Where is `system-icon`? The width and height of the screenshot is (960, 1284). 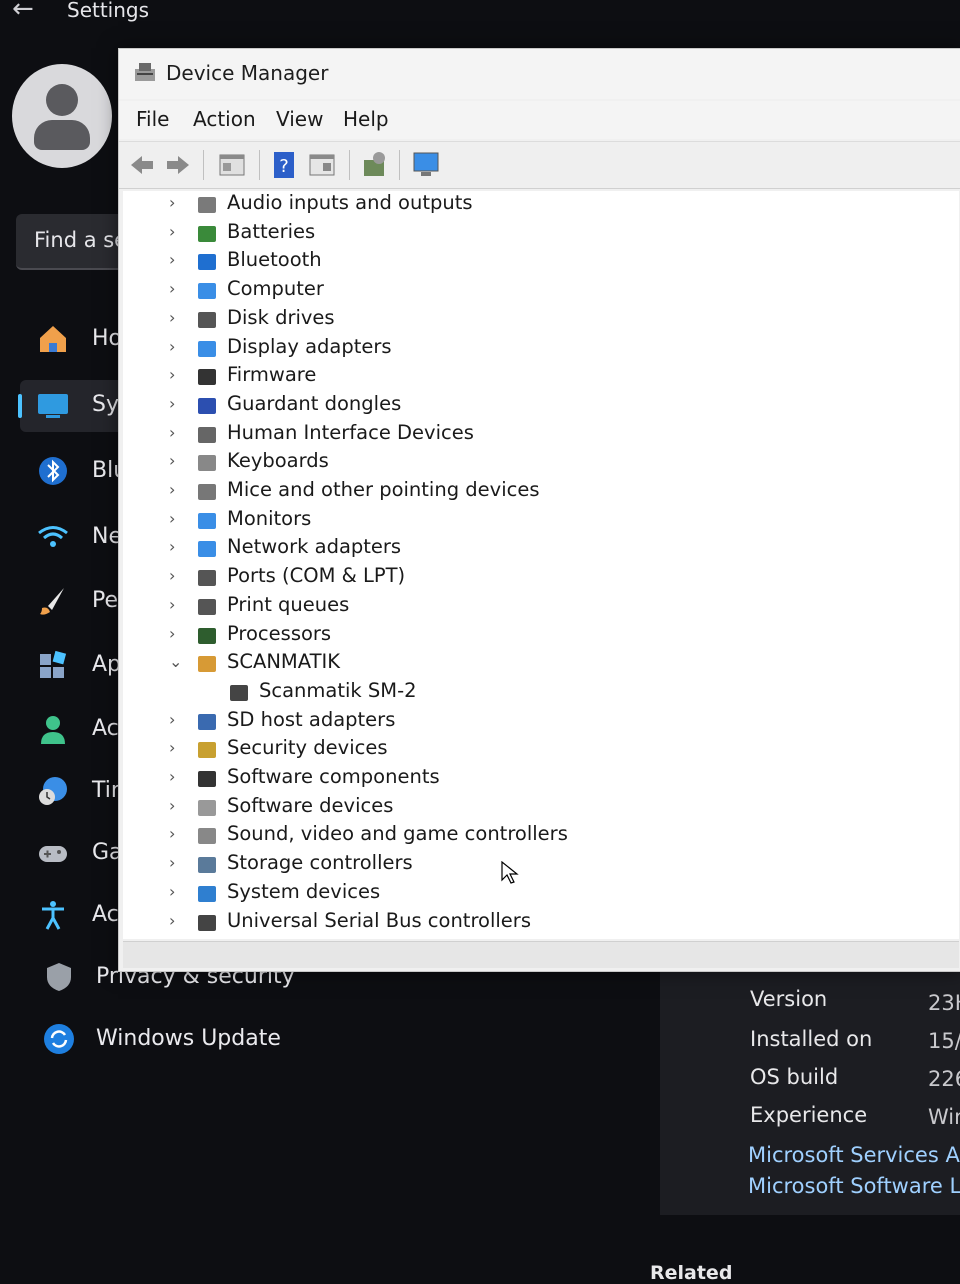
system-icon is located at coordinates (53, 406).